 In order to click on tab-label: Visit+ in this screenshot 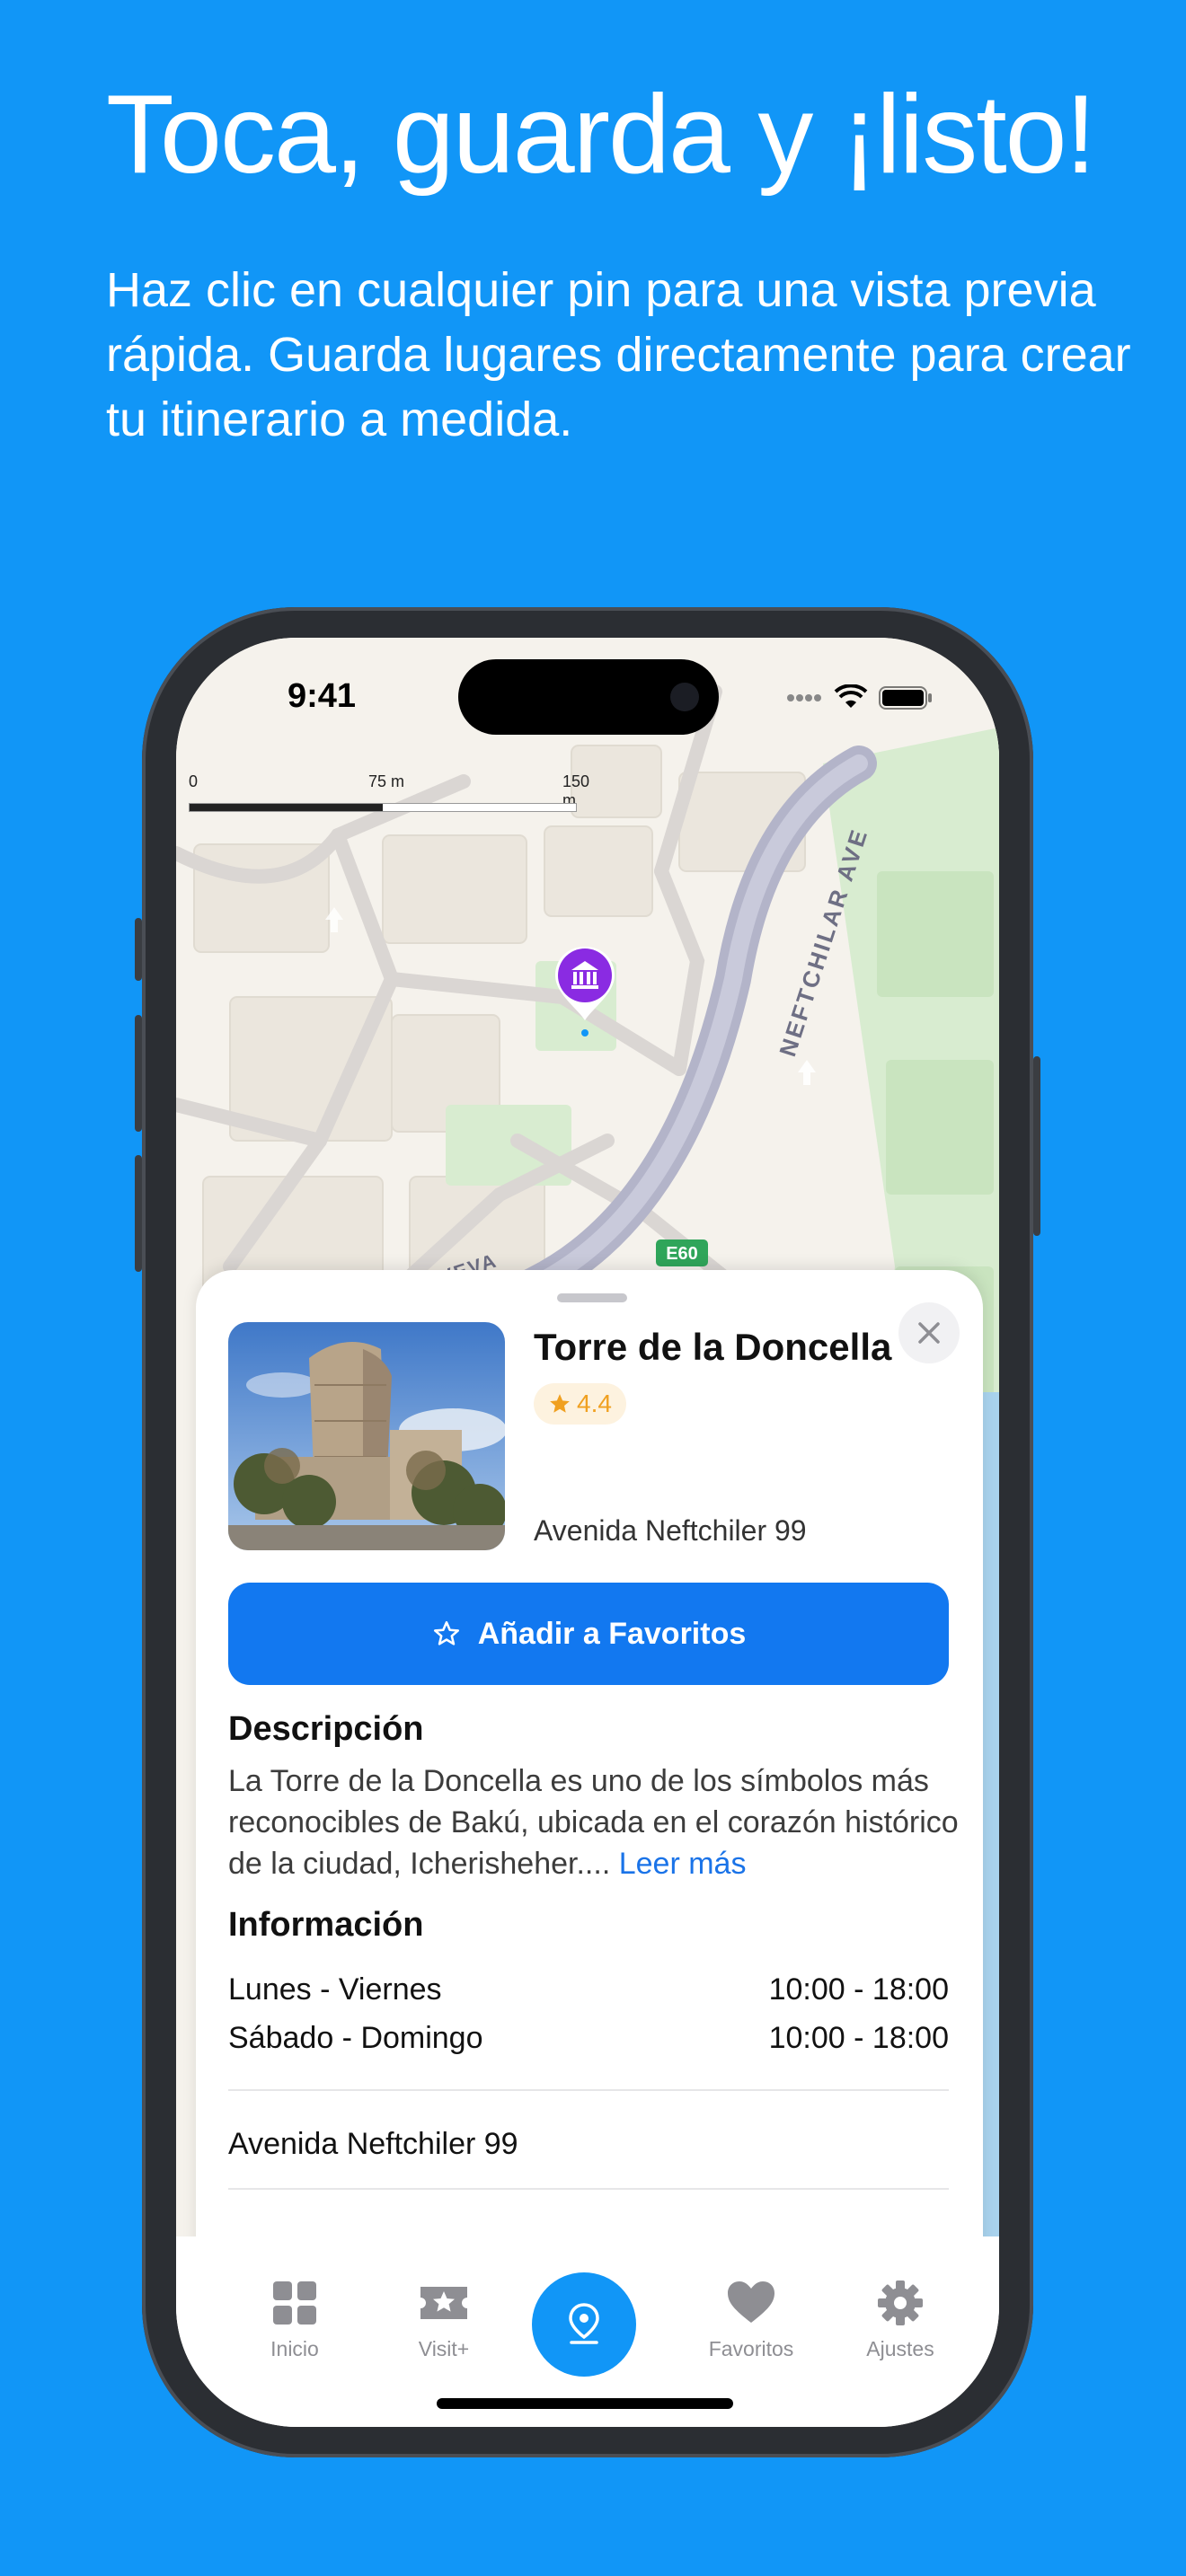, I will do `click(444, 2348)`.